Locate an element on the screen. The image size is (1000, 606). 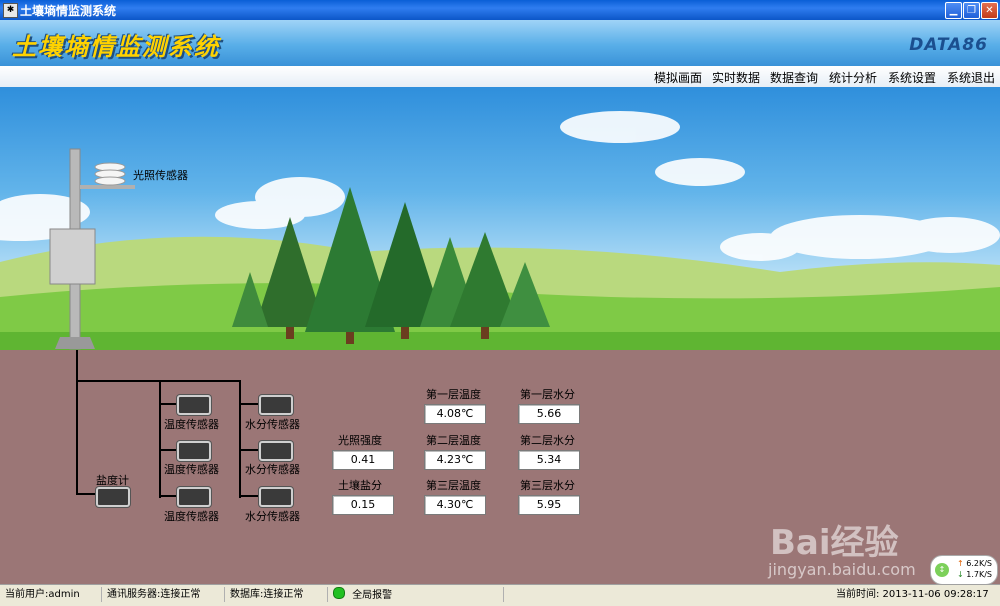
salinity-meter-label: 盐度计 is located at coordinates (112, 480).